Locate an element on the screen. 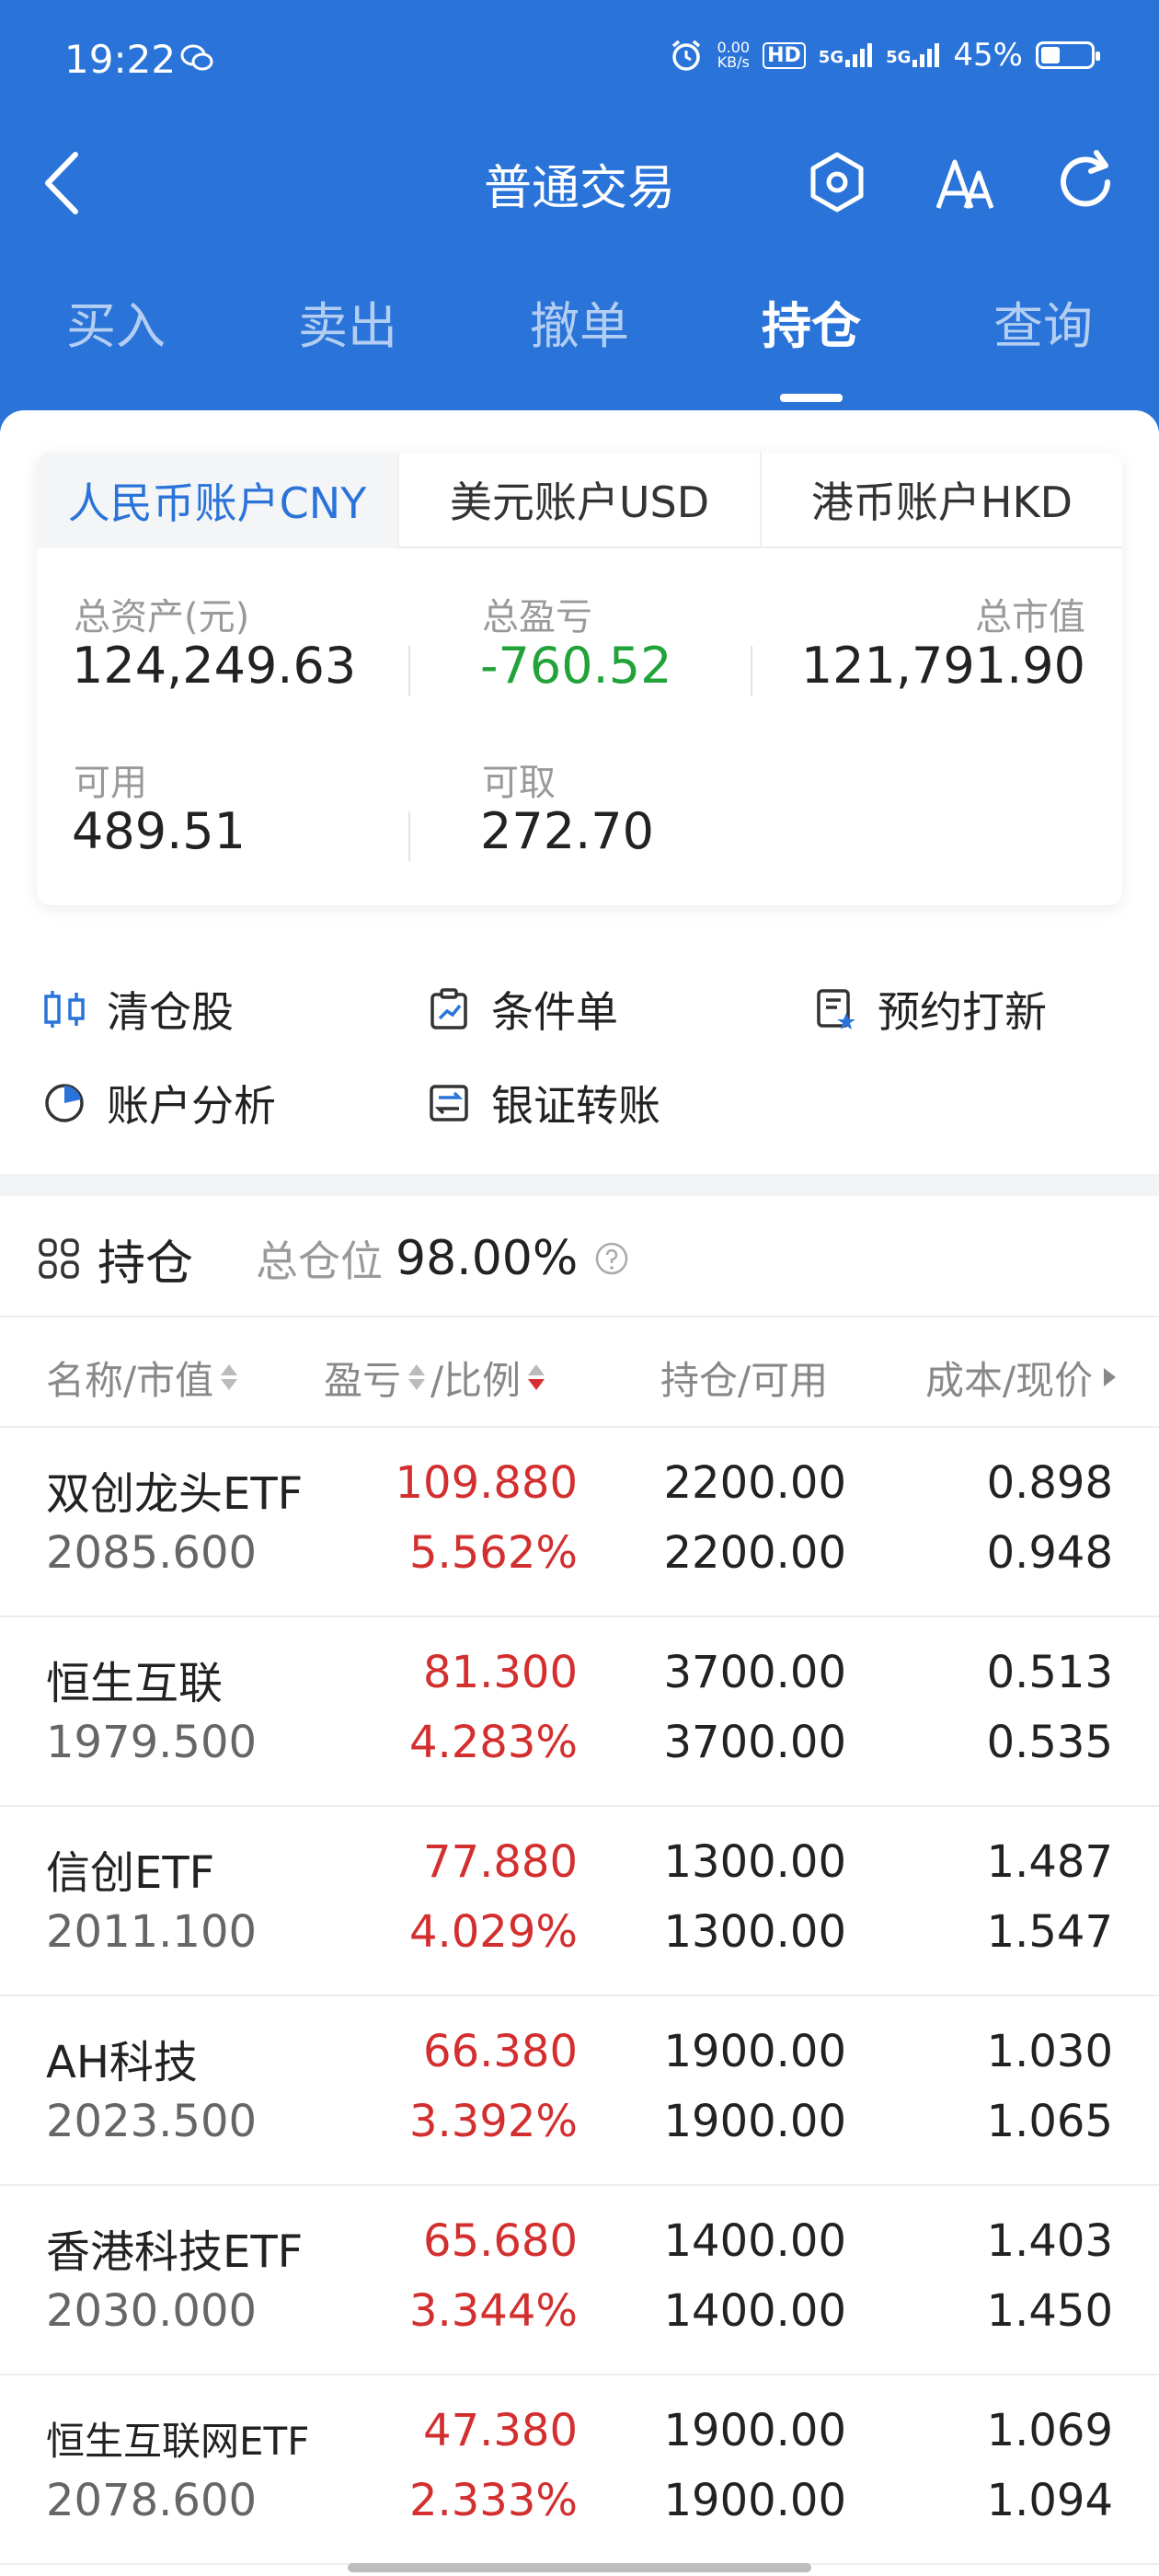  tab-buy: 买入 is located at coordinates (116, 321).